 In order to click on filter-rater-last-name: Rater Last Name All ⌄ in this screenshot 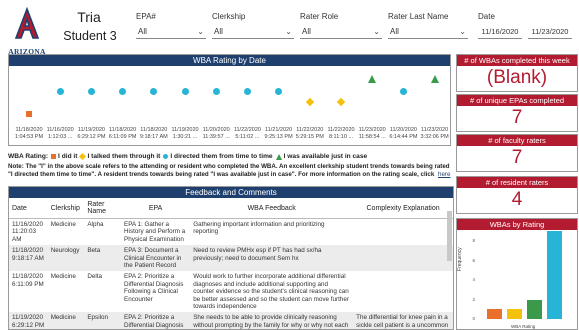, I will do `click(428, 25)`.